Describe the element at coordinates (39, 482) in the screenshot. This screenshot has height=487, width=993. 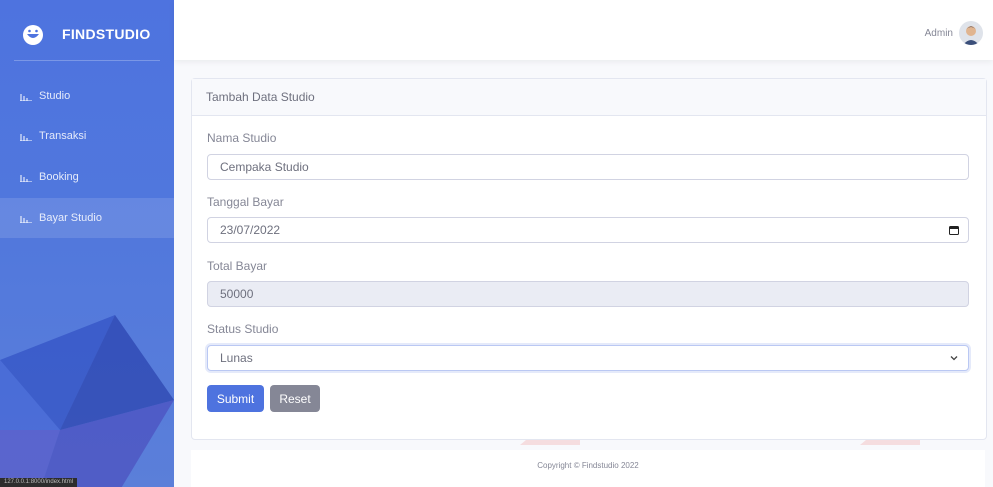
I see `browser-status-url: 127.0.0.1:8000/index.html` at that location.